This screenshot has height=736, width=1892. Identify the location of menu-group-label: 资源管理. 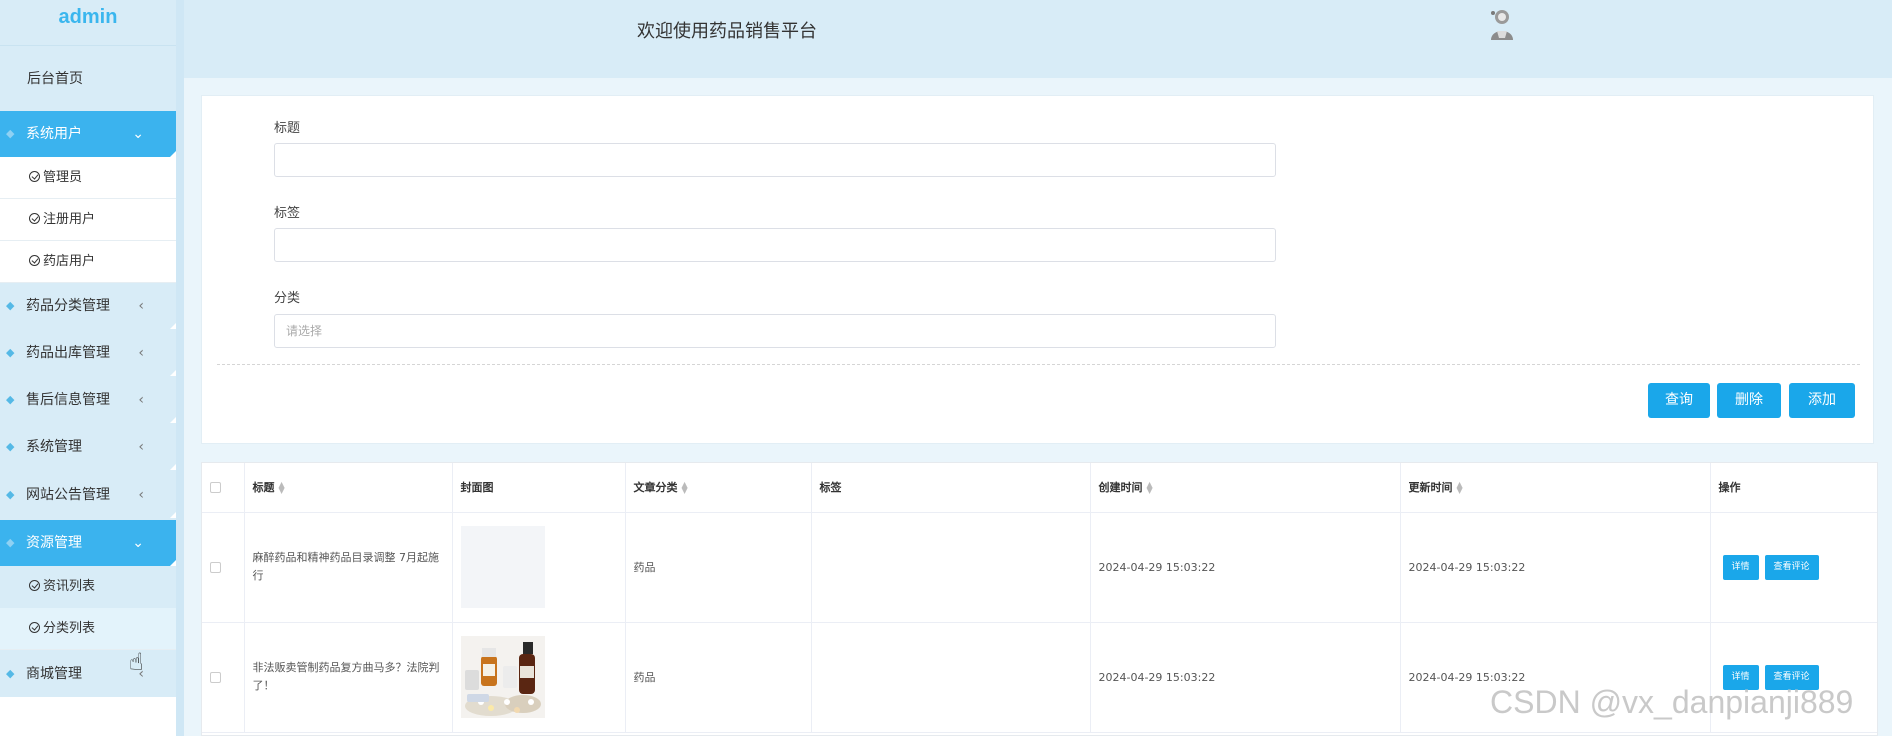
(54, 543).